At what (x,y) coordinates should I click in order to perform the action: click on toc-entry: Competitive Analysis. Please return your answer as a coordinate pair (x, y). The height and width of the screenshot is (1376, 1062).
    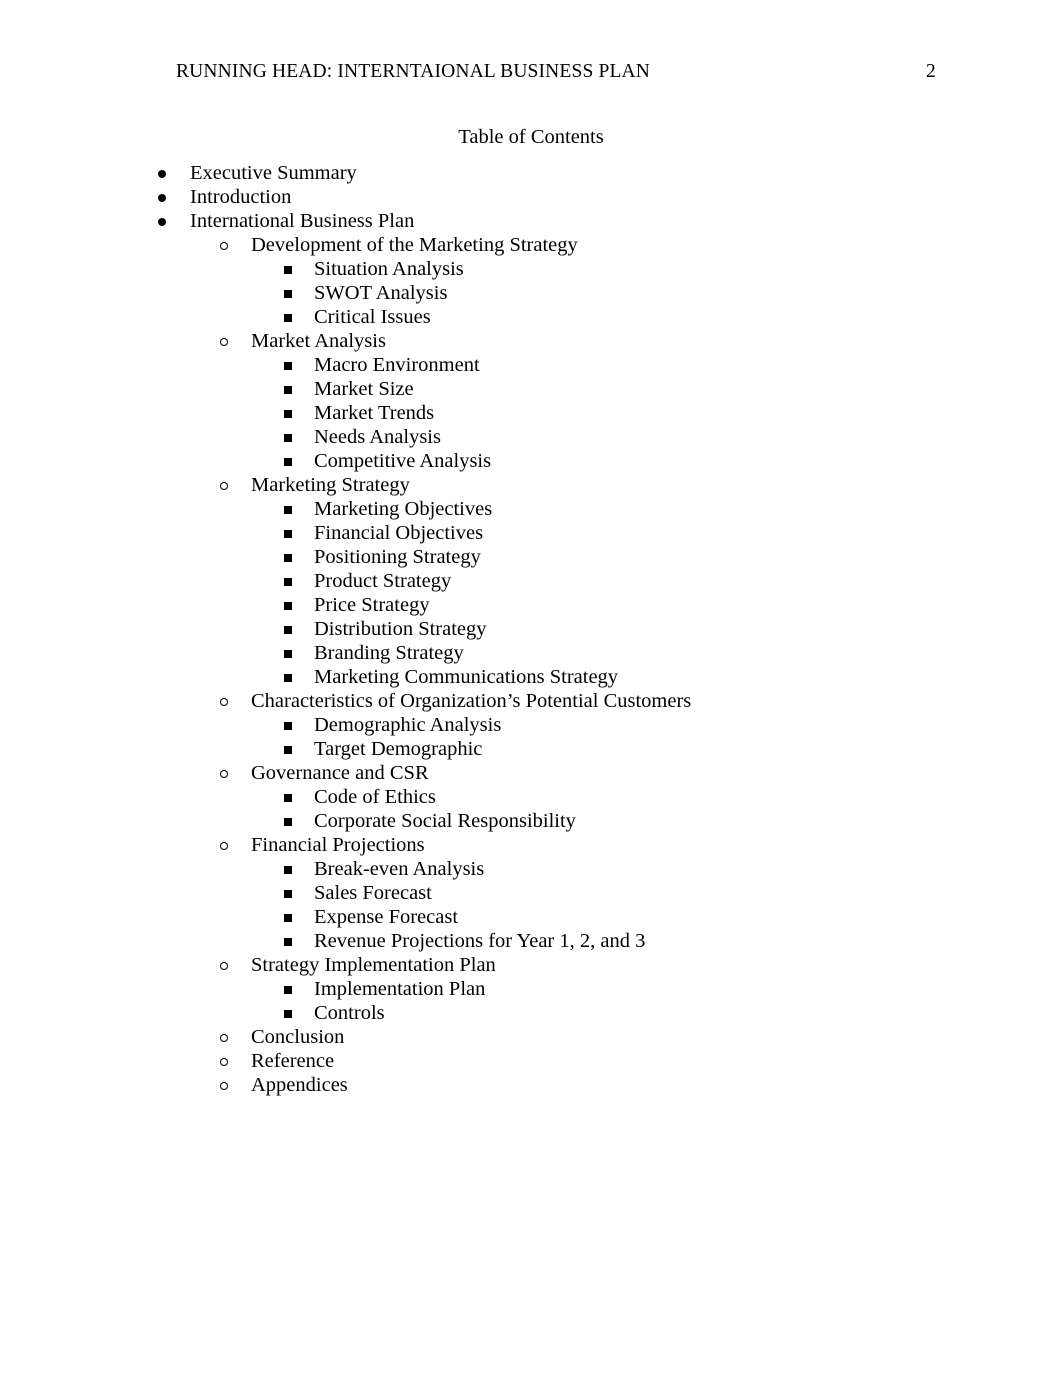
    Looking at the image, I should click on (531, 461).